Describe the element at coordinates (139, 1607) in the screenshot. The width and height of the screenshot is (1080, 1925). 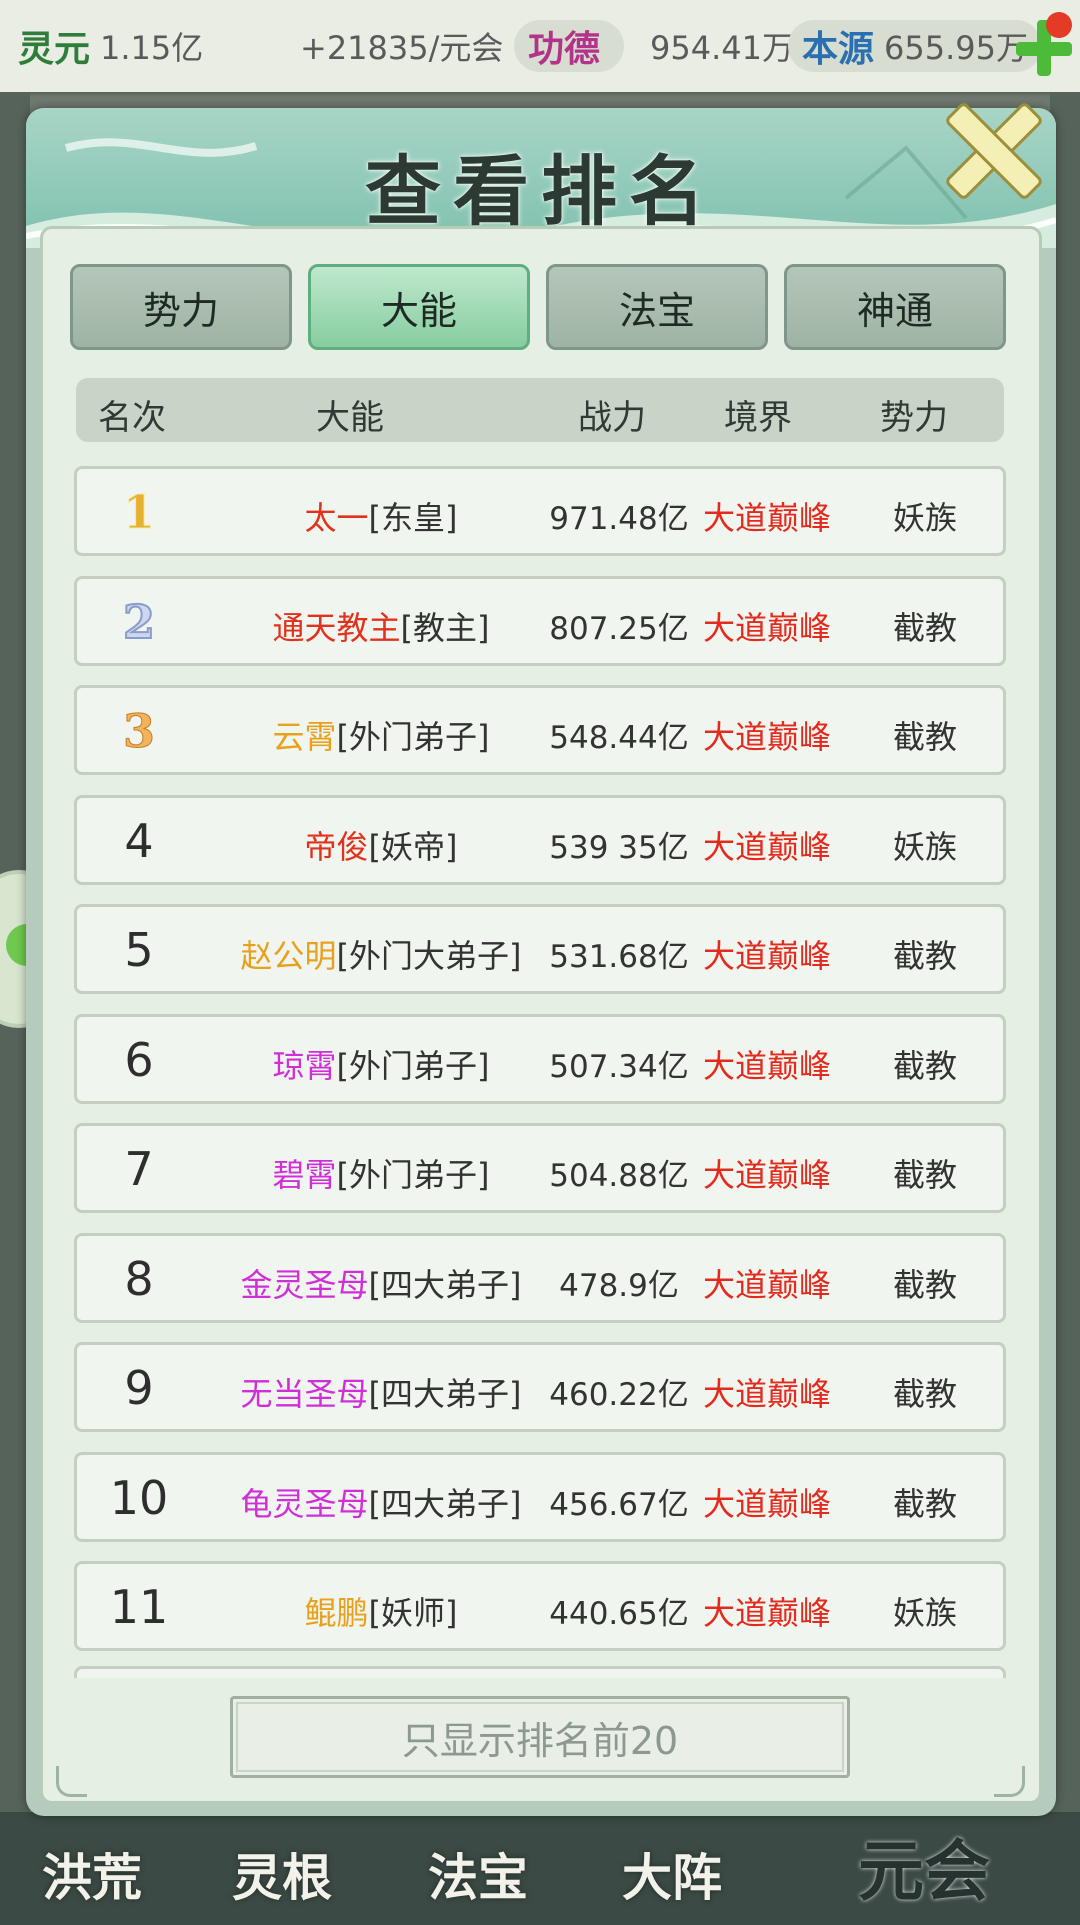
I see `rank-number: 11` at that location.